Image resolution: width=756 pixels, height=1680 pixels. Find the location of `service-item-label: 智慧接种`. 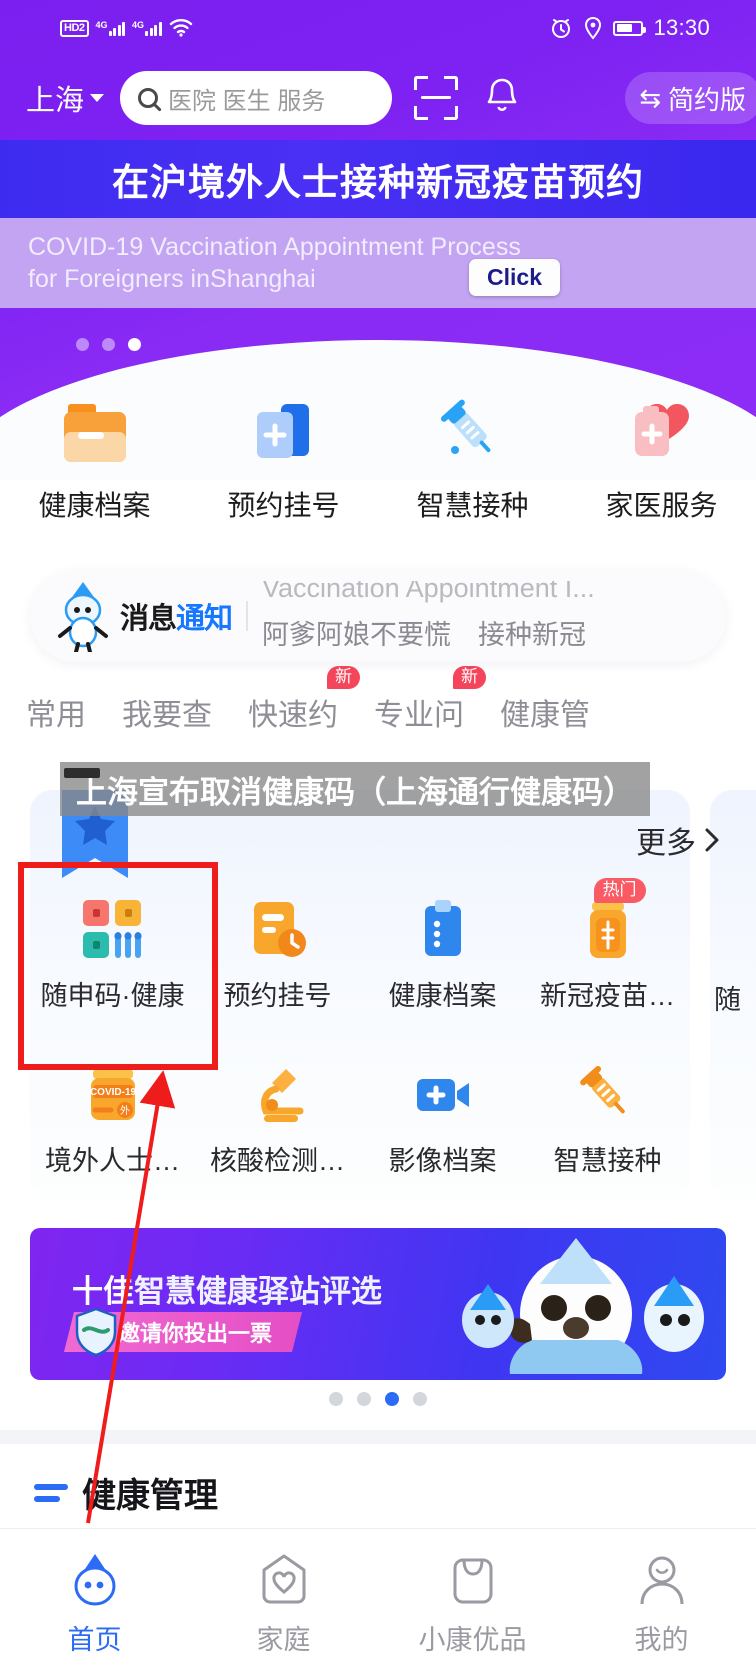

service-item-label: 智慧接种 is located at coordinates (607, 1161).